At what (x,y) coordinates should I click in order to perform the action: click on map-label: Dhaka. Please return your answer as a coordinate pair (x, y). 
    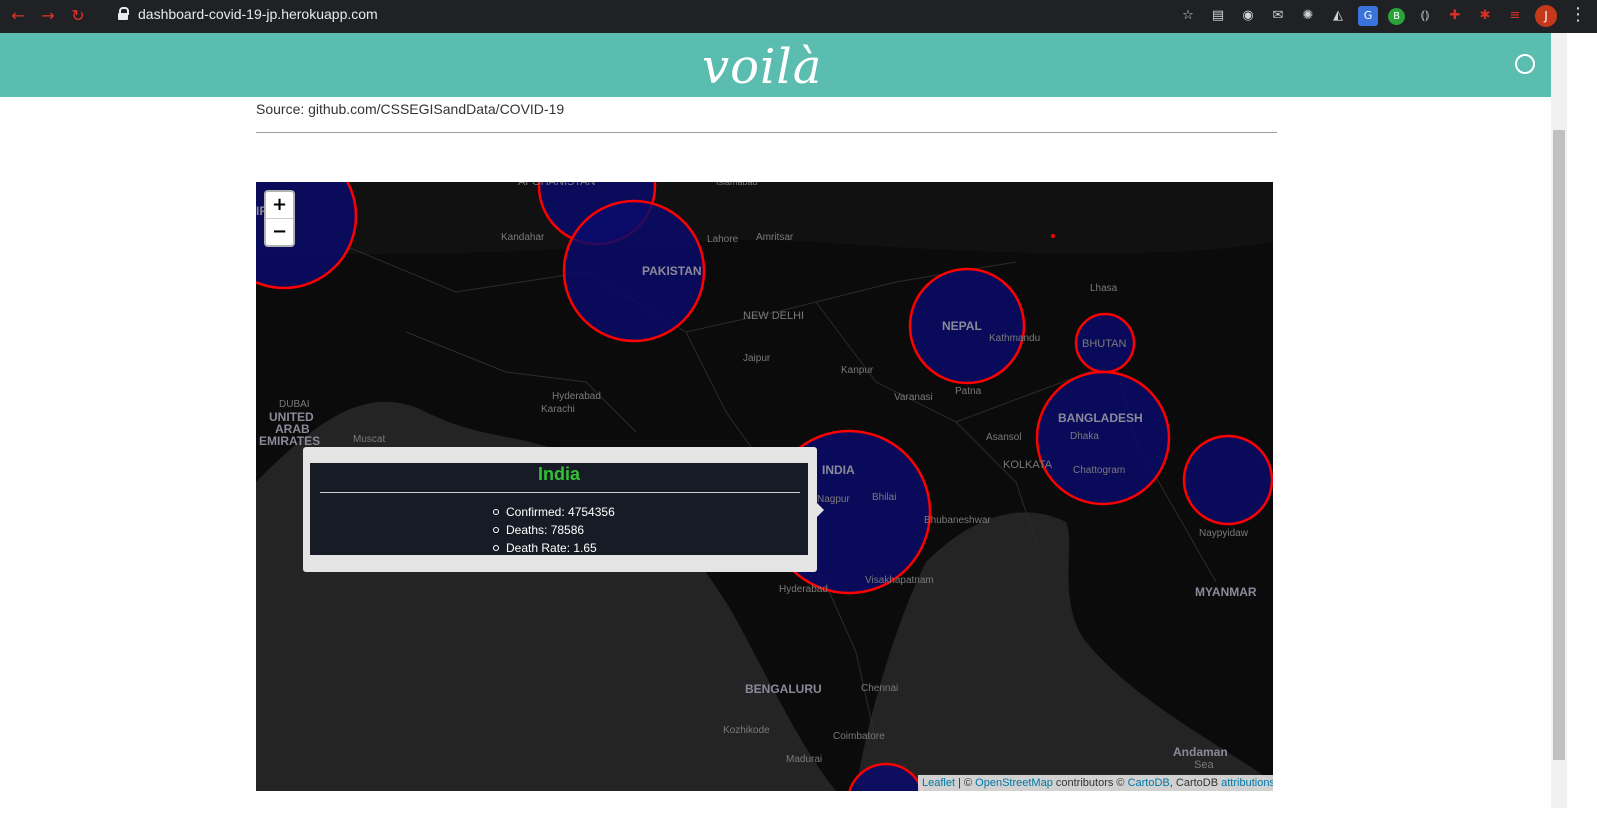
    Looking at the image, I should click on (1084, 436).